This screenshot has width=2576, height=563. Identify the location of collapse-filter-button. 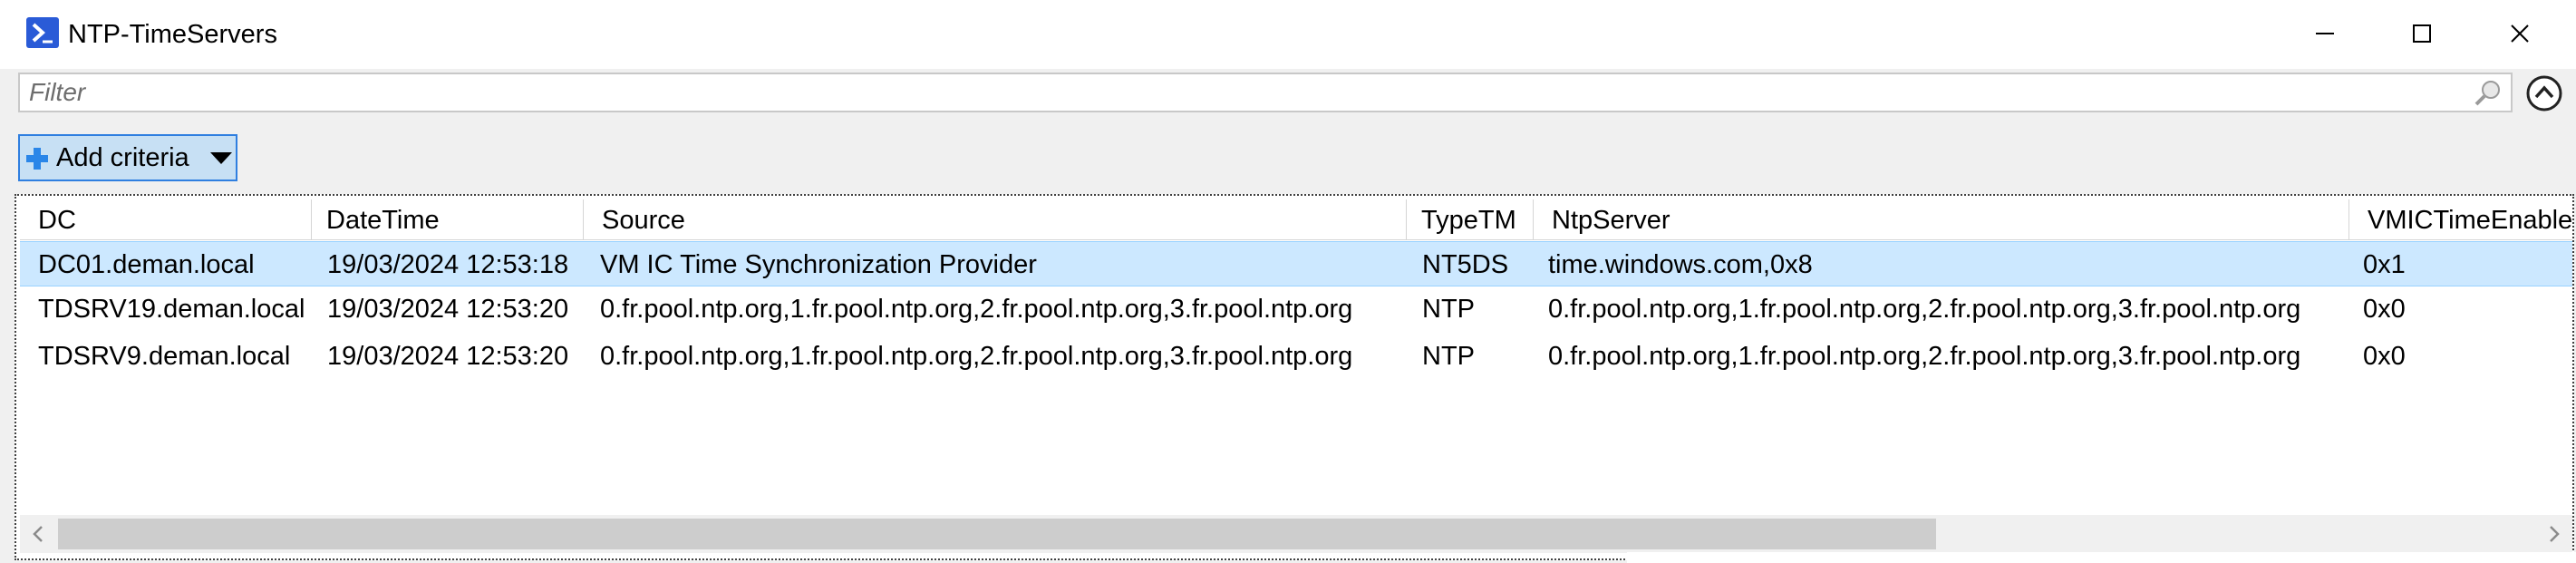
(2544, 93).